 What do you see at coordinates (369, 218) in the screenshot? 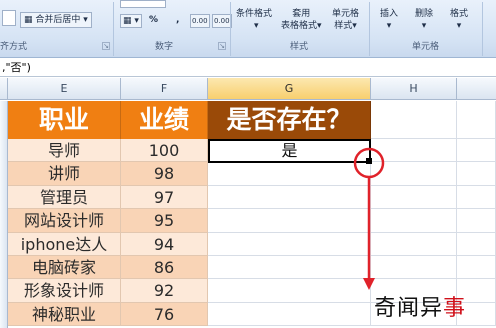
I see `annotation-layer` at bounding box center [369, 218].